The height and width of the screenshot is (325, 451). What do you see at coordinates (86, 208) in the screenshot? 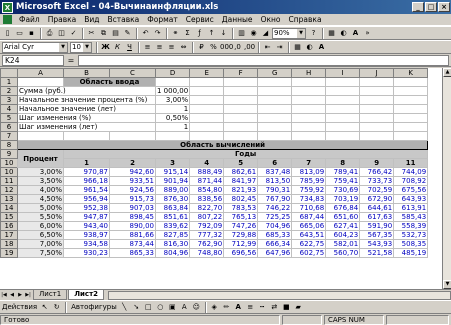
I see `value-cell: 952,38` at bounding box center [86, 208].